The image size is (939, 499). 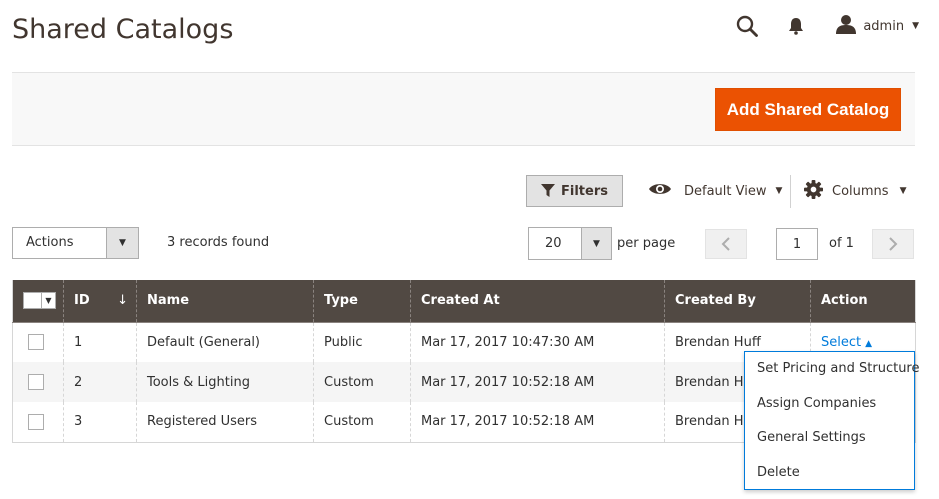 I want to click on cell-id: 3, so click(x=100, y=422).